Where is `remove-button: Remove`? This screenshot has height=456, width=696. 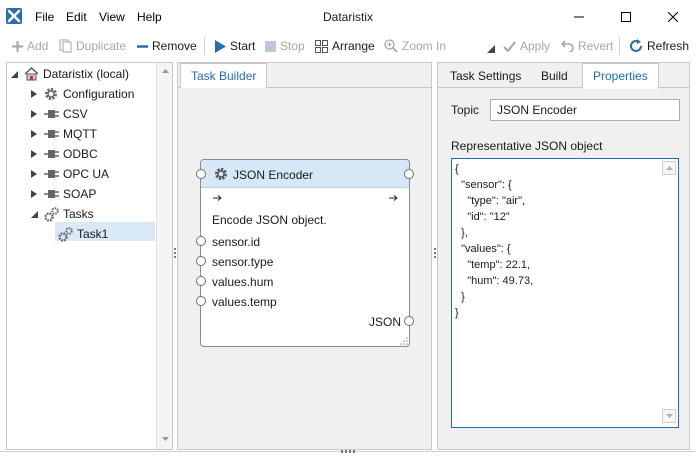 remove-button: Remove is located at coordinates (167, 46).